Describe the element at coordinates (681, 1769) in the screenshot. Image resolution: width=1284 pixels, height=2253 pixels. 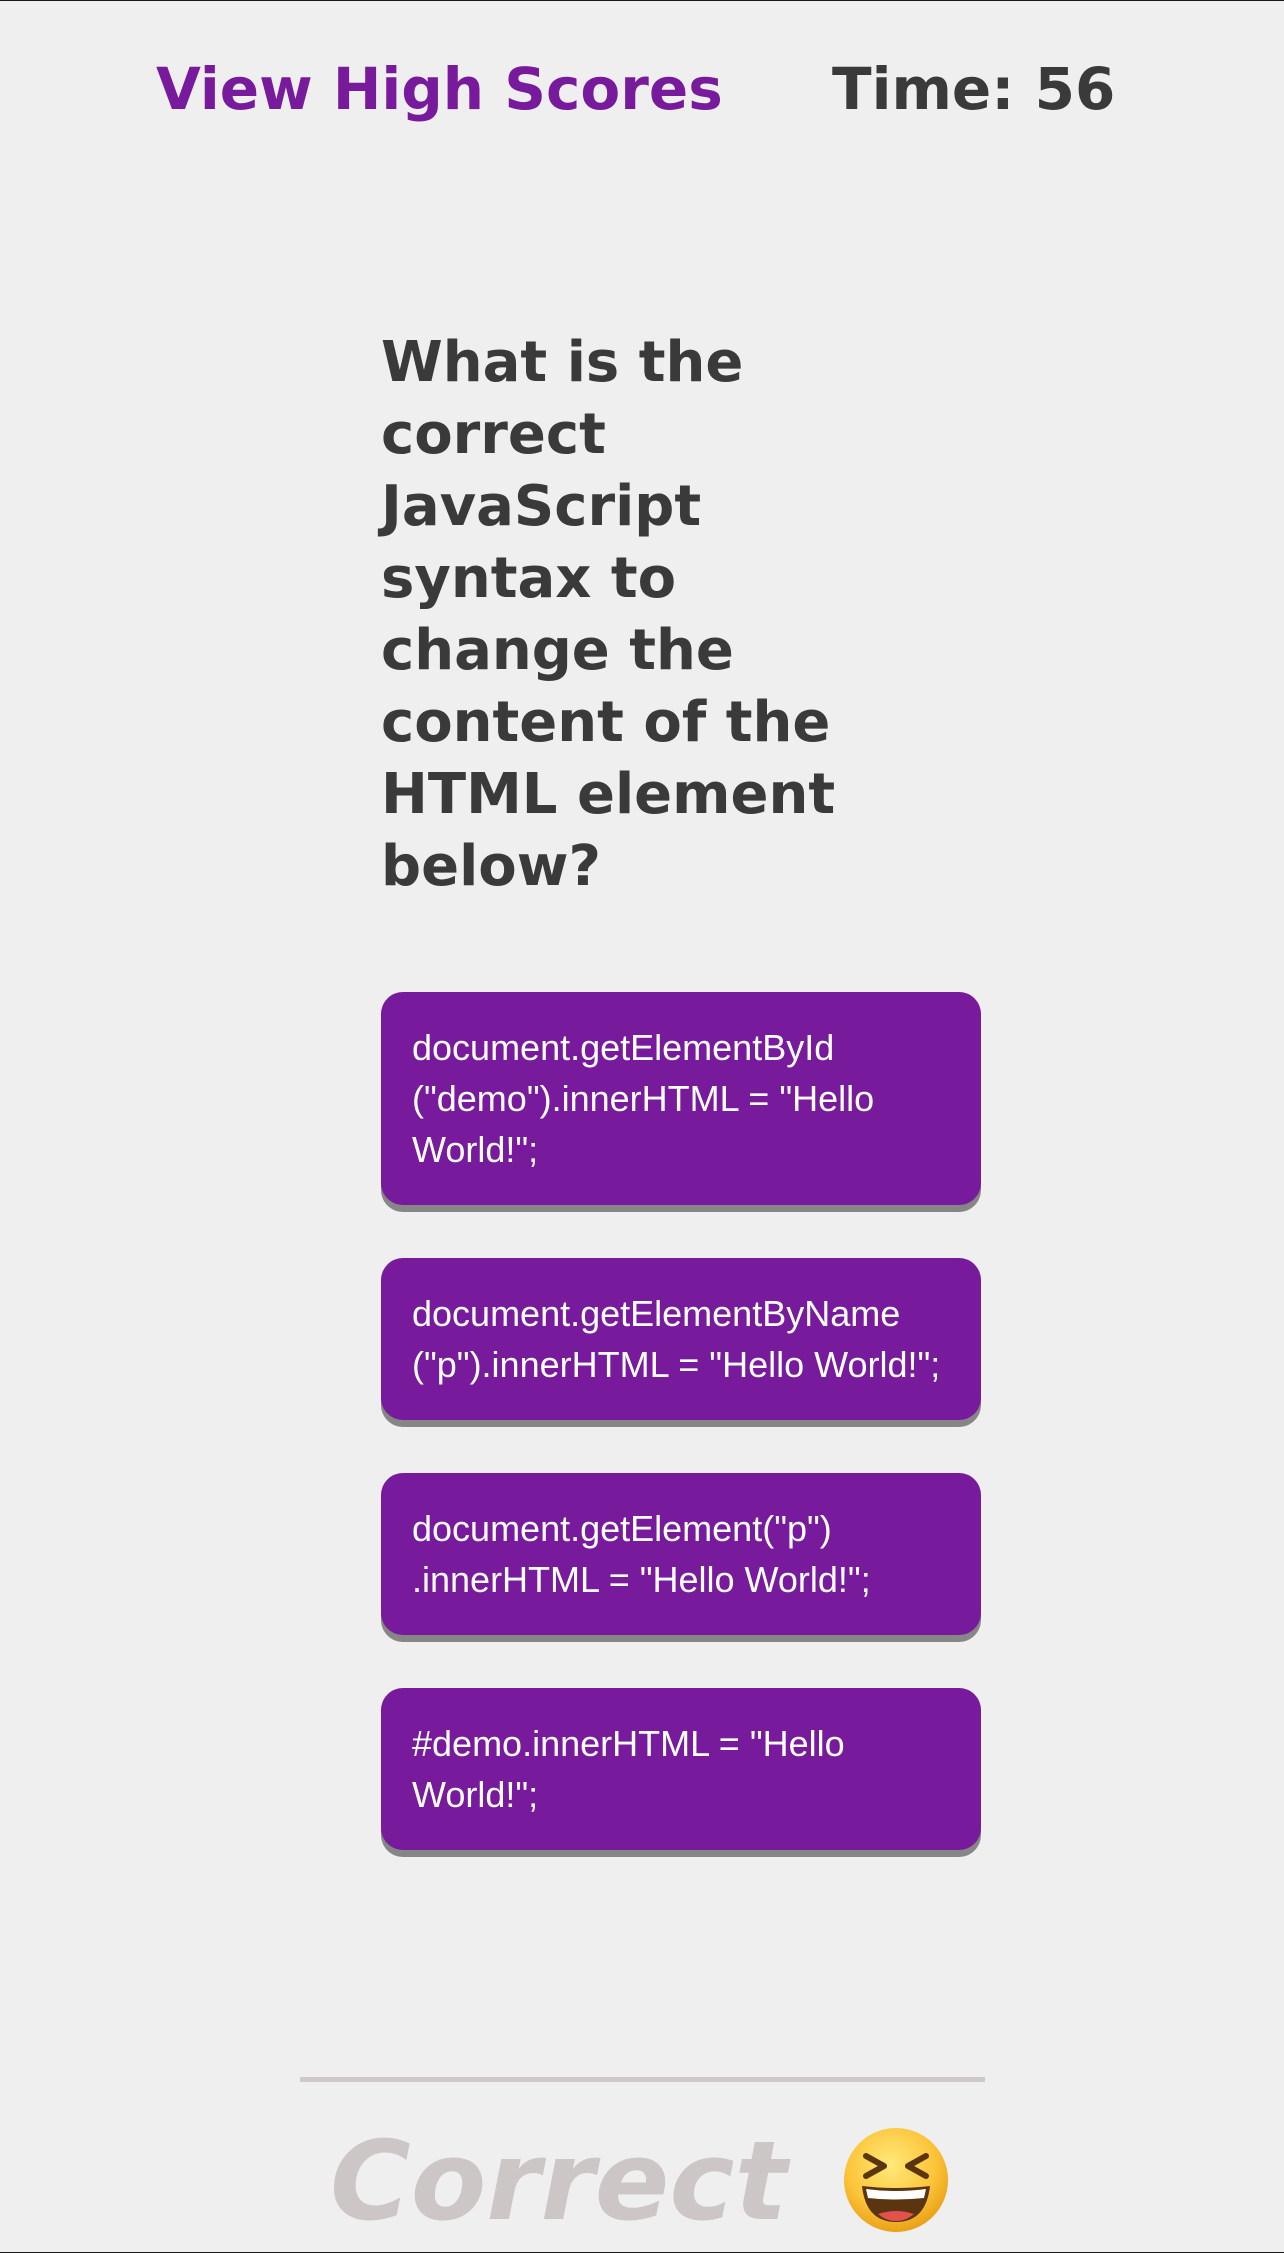
I see `answer-button-4: #demo.innerHTML = "Hello World!";` at that location.